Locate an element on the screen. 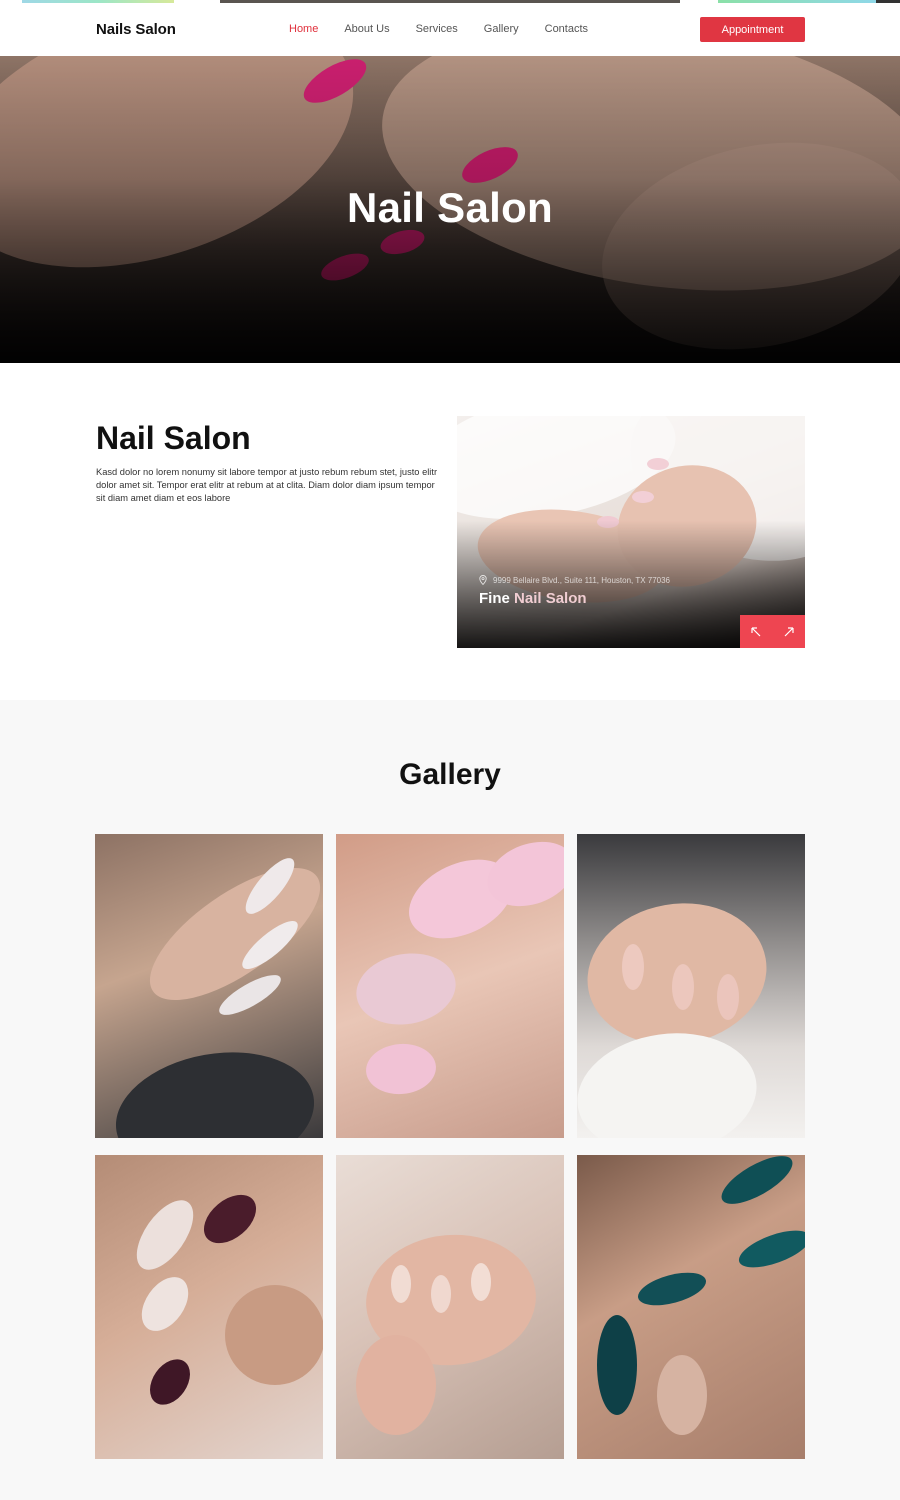 This screenshot has height=1500, width=900. about-title: Nail Salon is located at coordinates (173, 438).